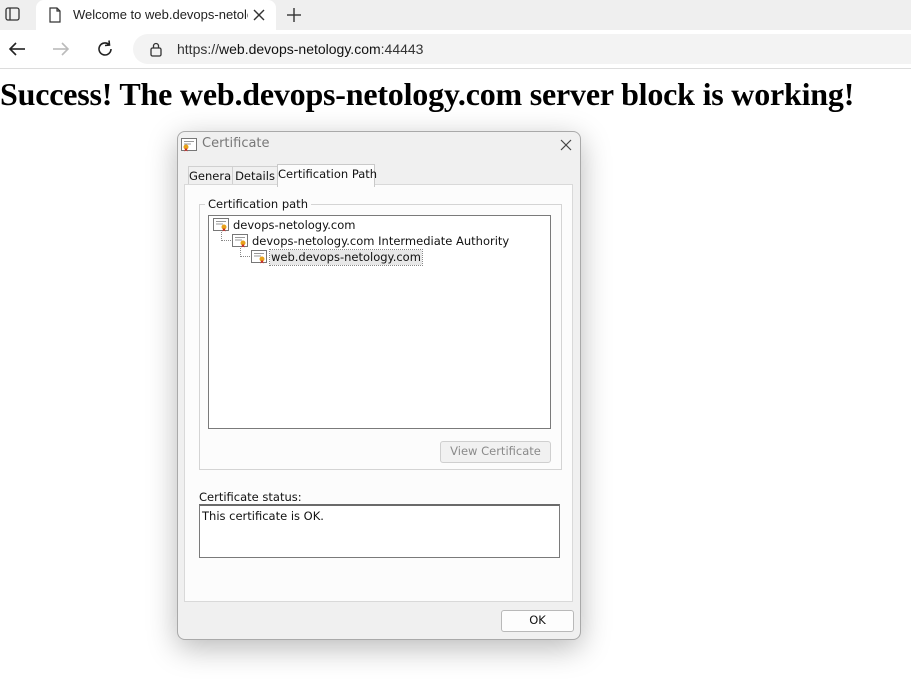 The image size is (911, 679). Describe the element at coordinates (258, 204) in the screenshot. I see `certification-path-label: Certification path` at that location.